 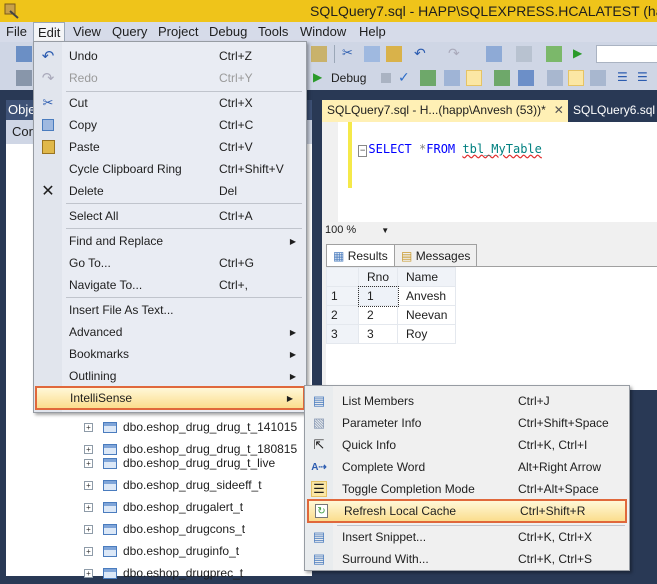 I want to click on undo-icon: ↶, so click(x=422, y=54).